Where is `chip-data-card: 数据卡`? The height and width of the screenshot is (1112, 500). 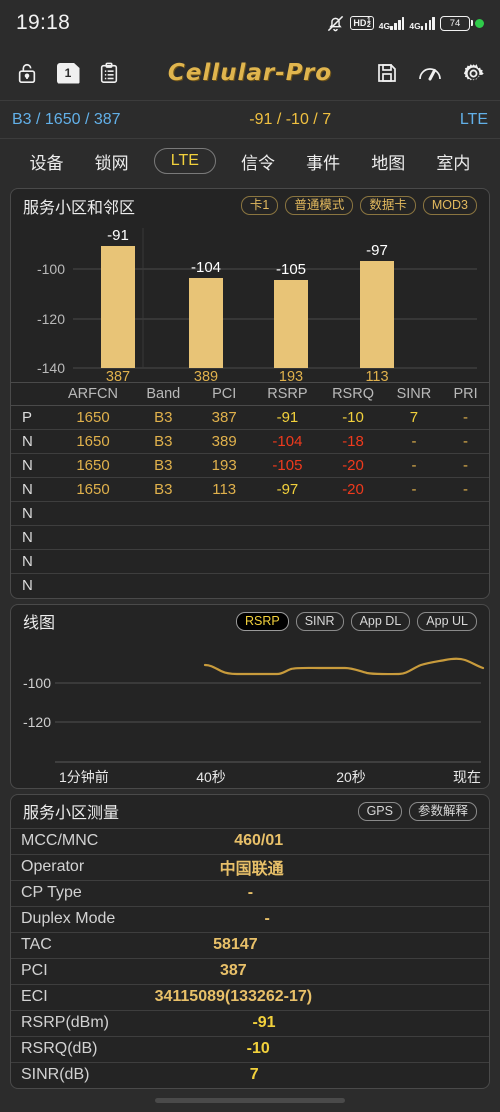 chip-data-card: 数据卡 is located at coordinates (388, 205).